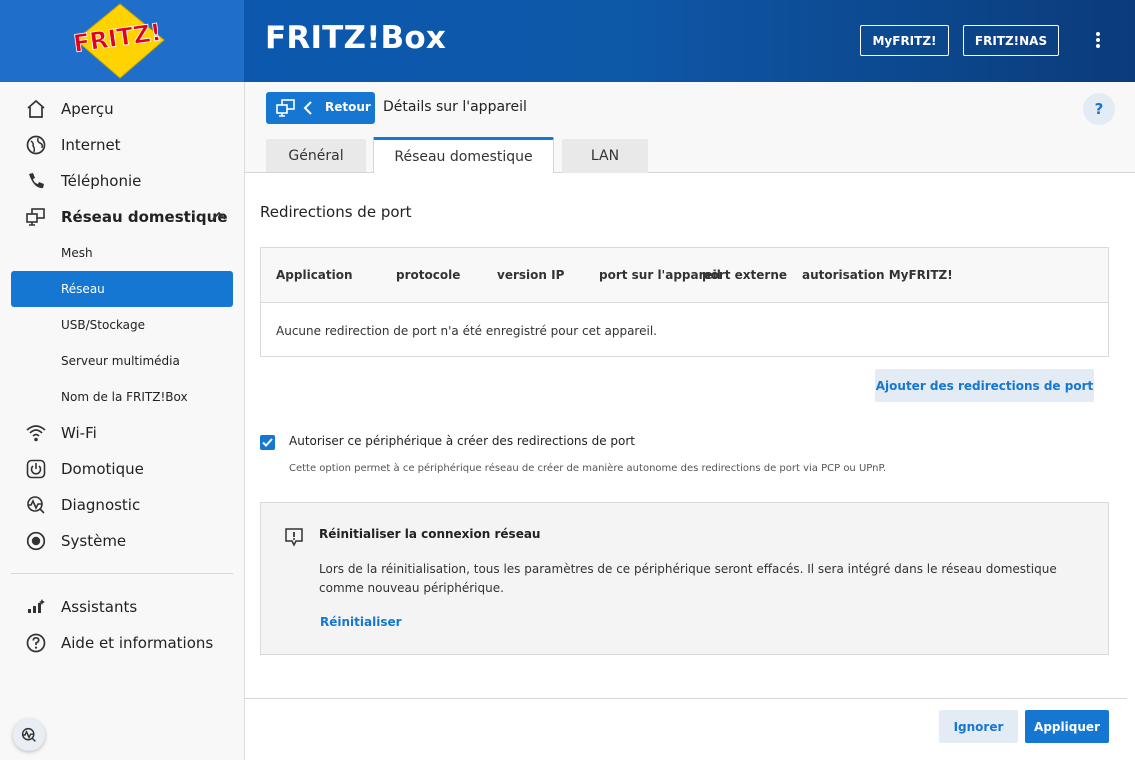  I want to click on sidebar-subitem-label: Serveur multimédia, so click(120, 361).